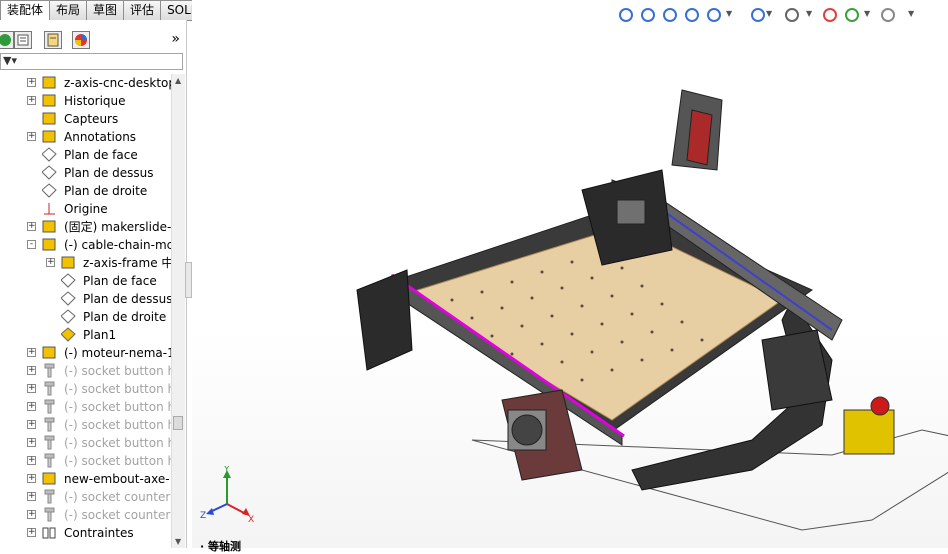 The height and width of the screenshot is (554, 948). Describe the element at coordinates (68, 10) in the screenshot. I see `tab-1: 布局` at that location.